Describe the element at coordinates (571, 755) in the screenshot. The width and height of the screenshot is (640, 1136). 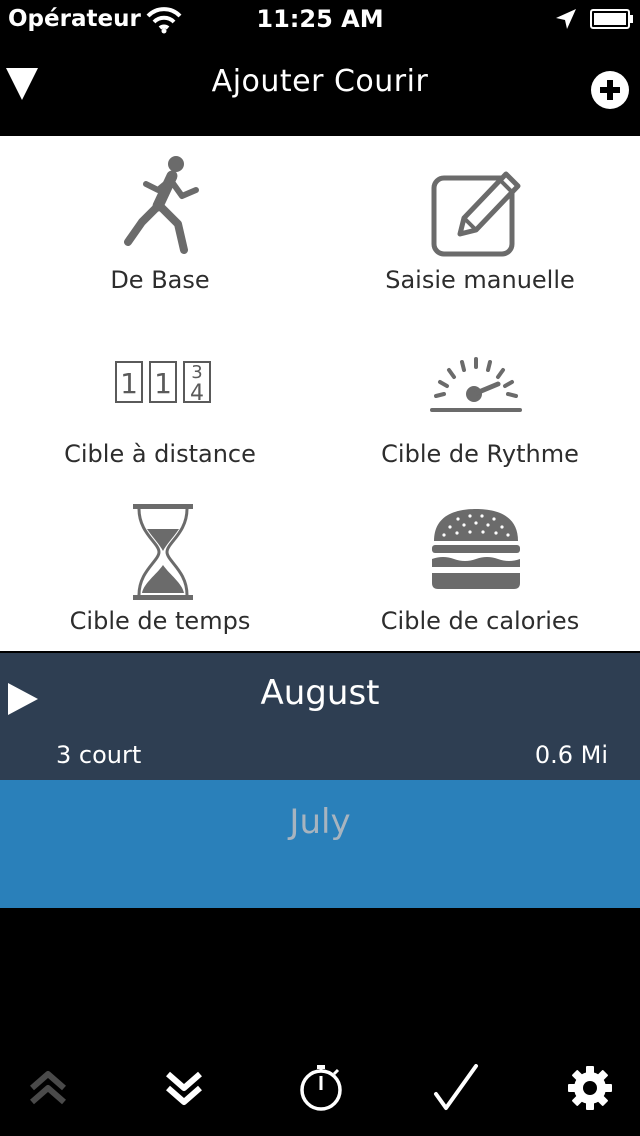
I see `total-distance: 0.6 Mi` at that location.